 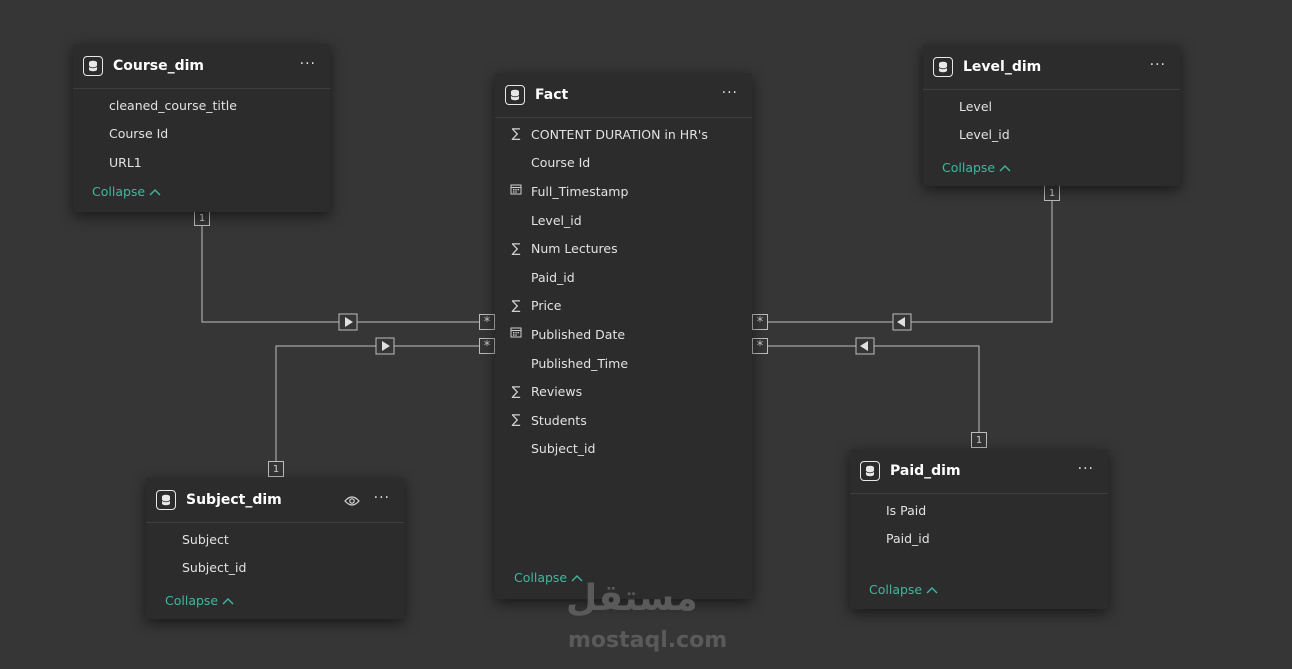 What do you see at coordinates (348, 322) in the screenshot?
I see `direction-arrow-course` at bounding box center [348, 322].